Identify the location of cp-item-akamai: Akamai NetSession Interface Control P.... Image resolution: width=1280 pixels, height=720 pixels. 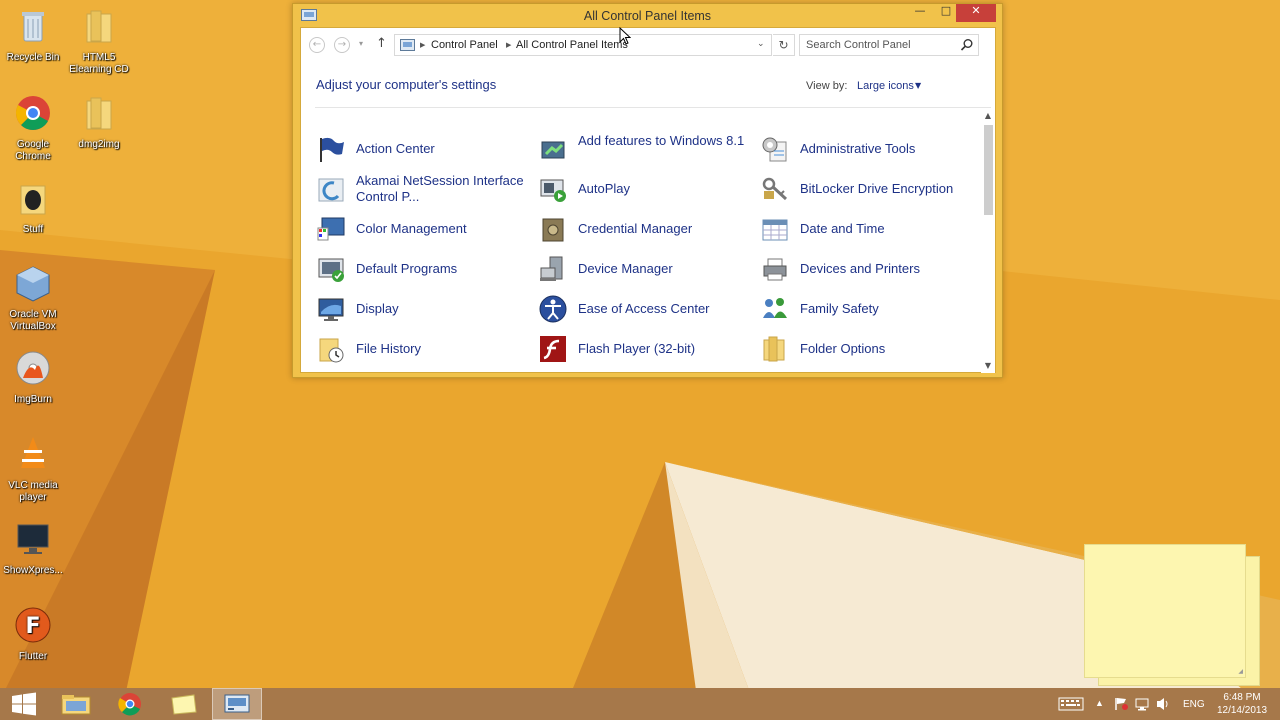
(421, 189).